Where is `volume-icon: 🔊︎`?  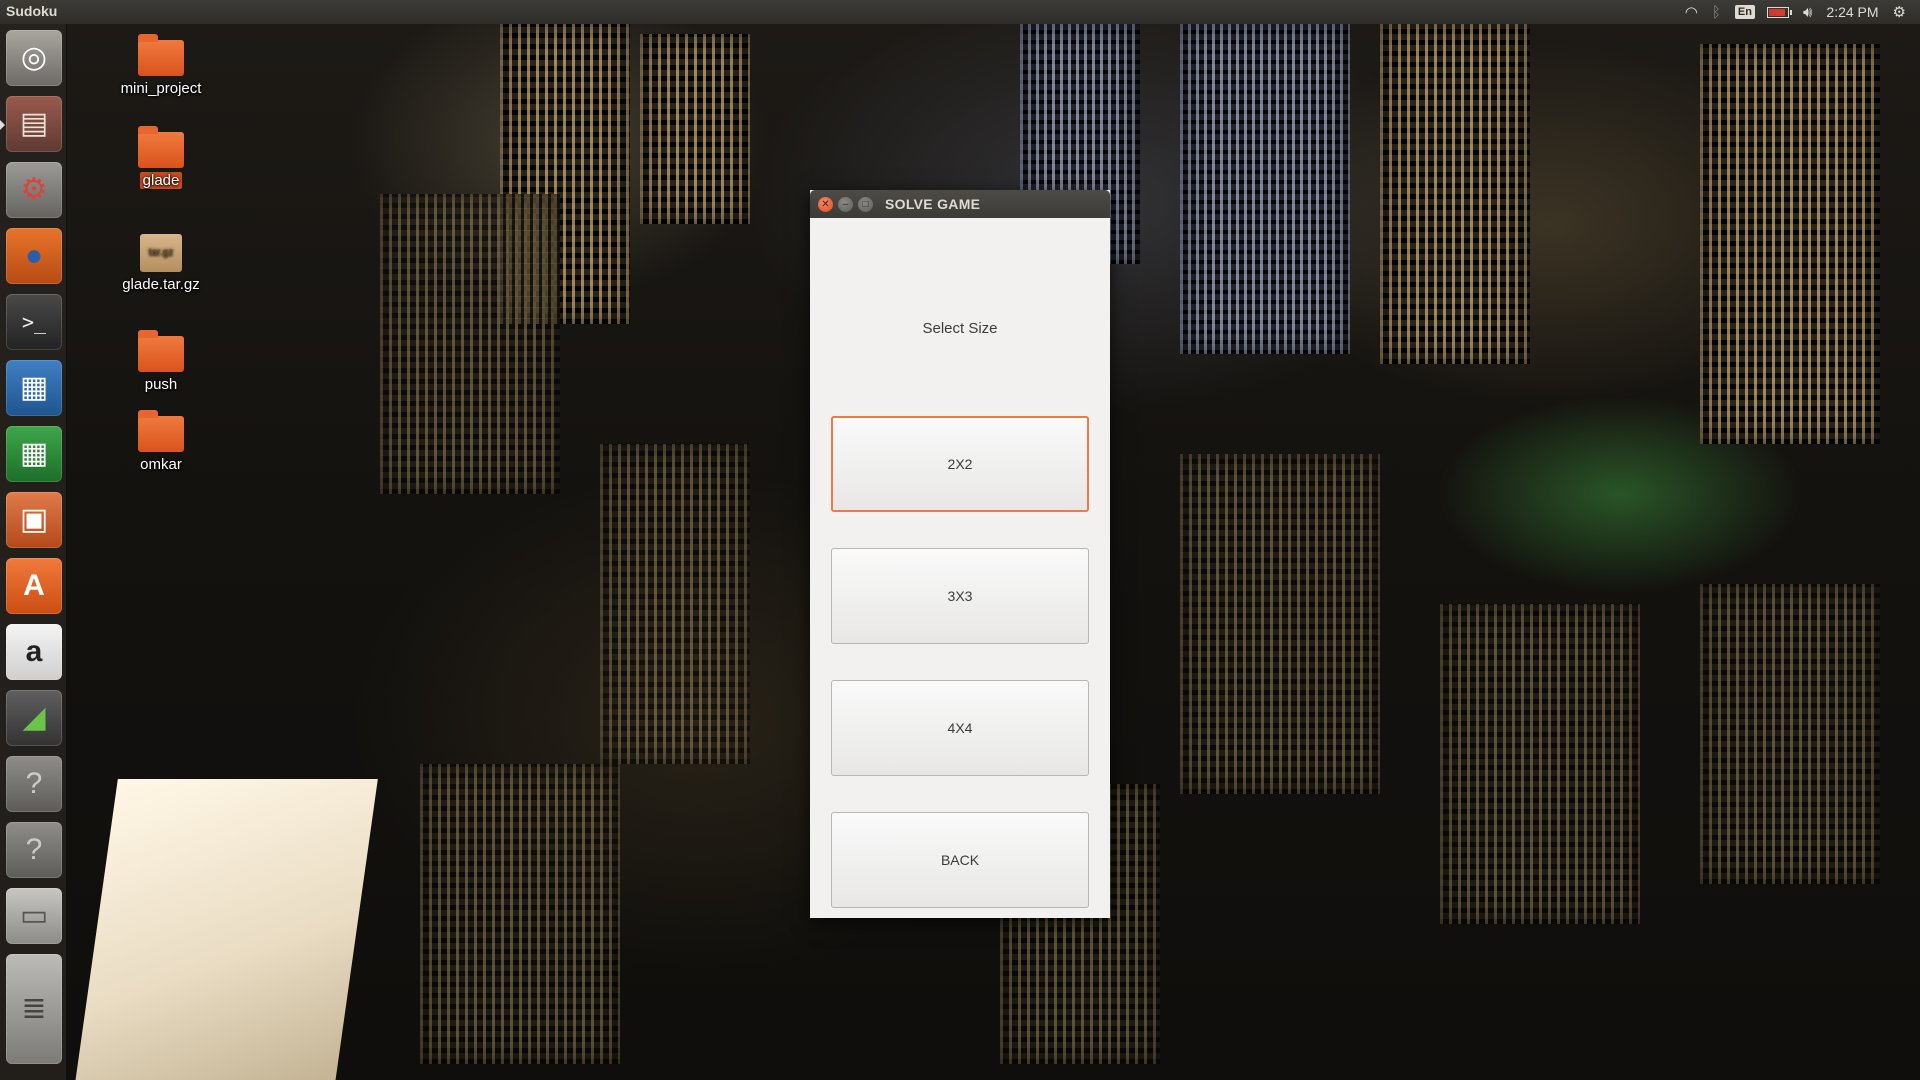 volume-icon: 🔊︎ is located at coordinates (1807, 12).